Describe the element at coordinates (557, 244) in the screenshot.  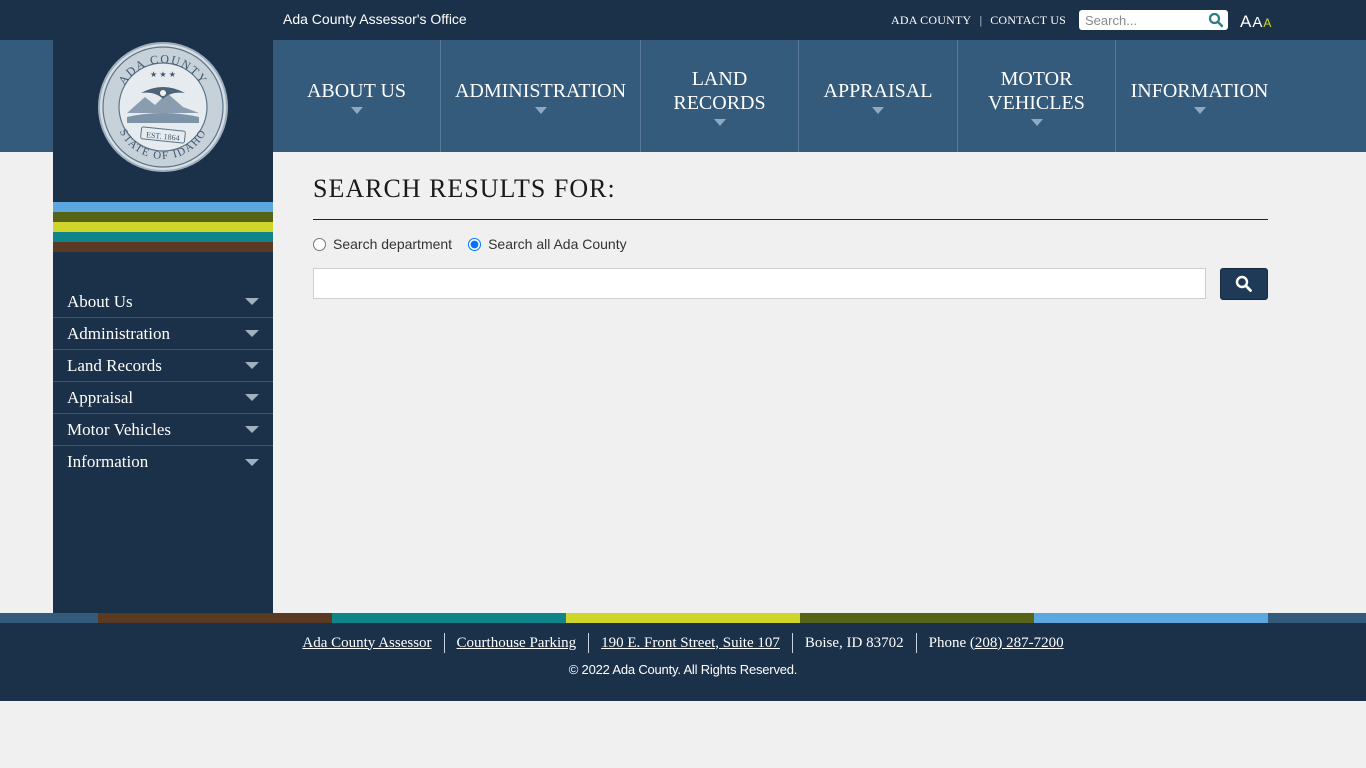
I see `radio-label: Search all Ada County` at that location.